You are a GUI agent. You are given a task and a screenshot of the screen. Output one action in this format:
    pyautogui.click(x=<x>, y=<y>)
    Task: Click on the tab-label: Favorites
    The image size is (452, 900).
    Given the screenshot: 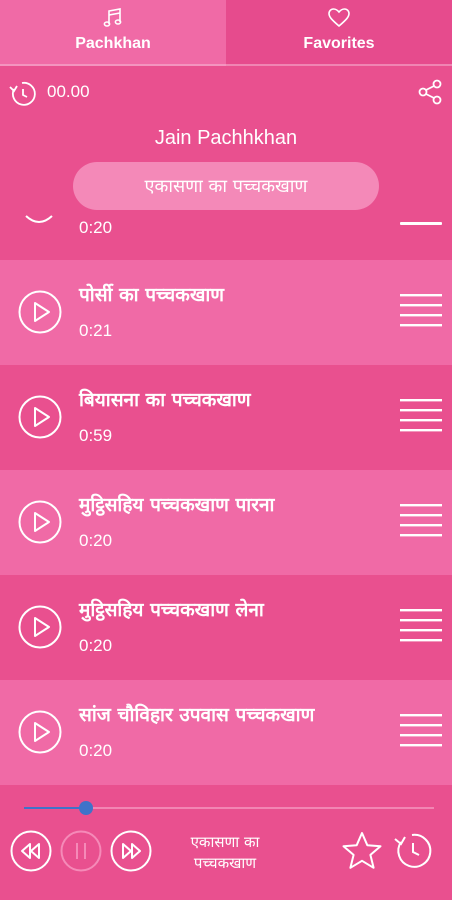 What is the action you would take?
    pyautogui.click(x=339, y=43)
    